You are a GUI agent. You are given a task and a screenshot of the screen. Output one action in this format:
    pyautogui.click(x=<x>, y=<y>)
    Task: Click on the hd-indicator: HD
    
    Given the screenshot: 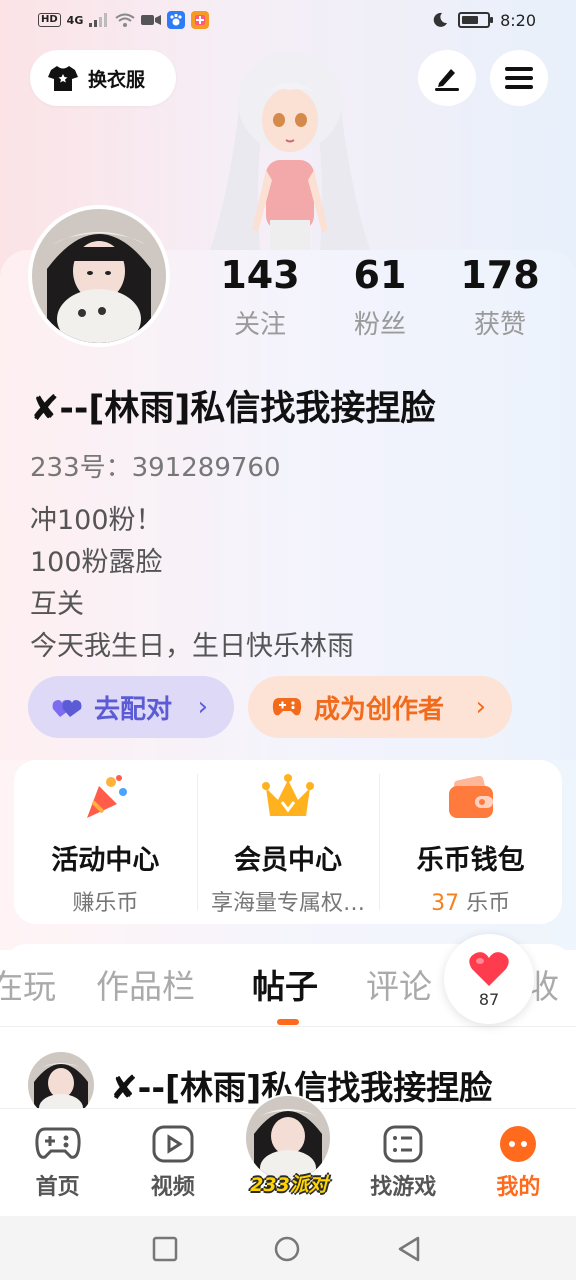 What is the action you would take?
    pyautogui.click(x=49, y=20)
    